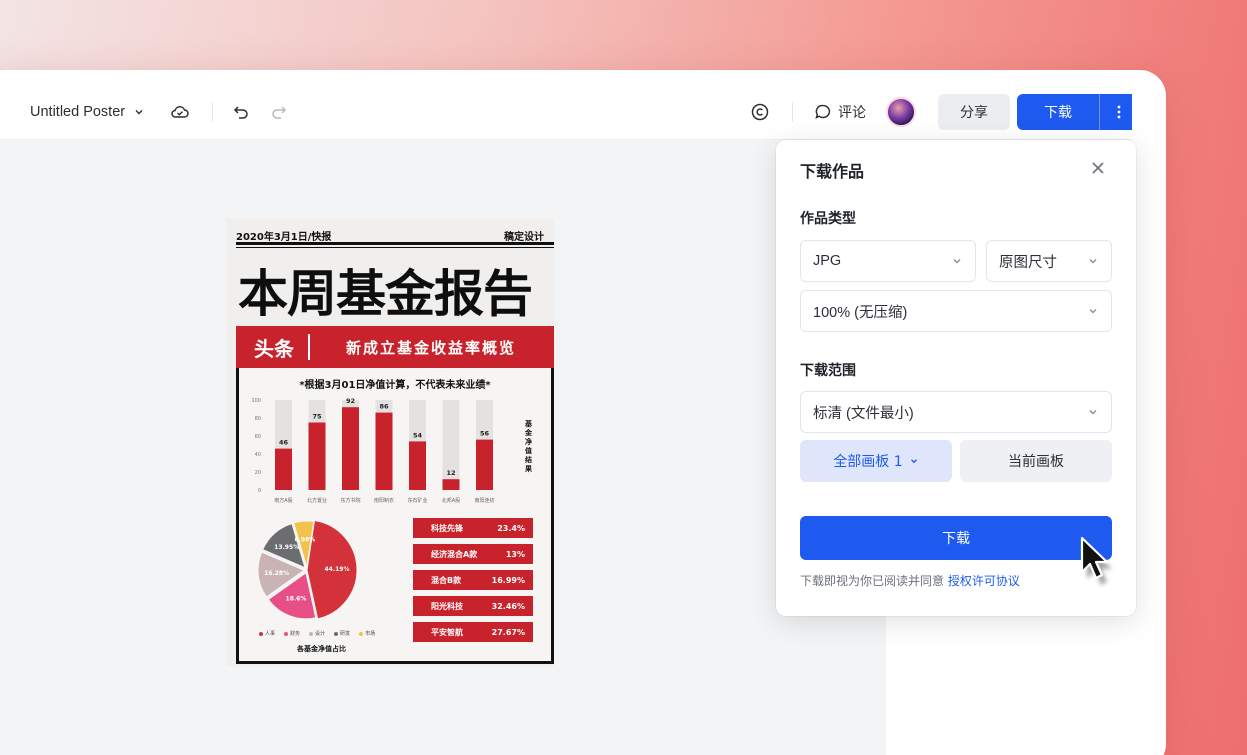  What do you see at coordinates (395, 385) in the screenshot?
I see `poster-note: *根据3月01日净值计算，不代表未来业绩*` at bounding box center [395, 385].